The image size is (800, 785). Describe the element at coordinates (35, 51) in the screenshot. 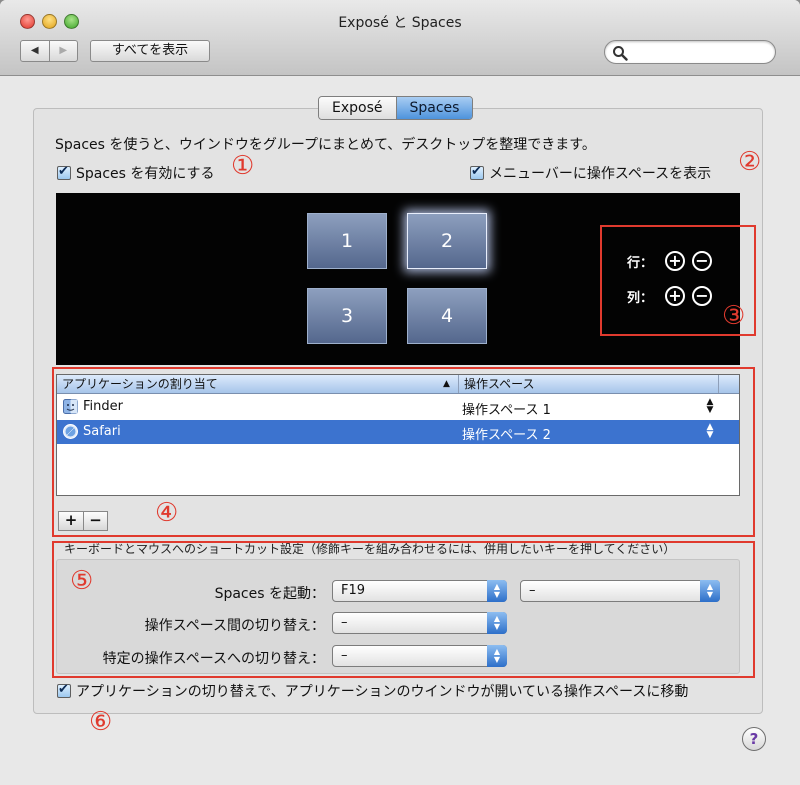

I see `back-button: ◀` at that location.